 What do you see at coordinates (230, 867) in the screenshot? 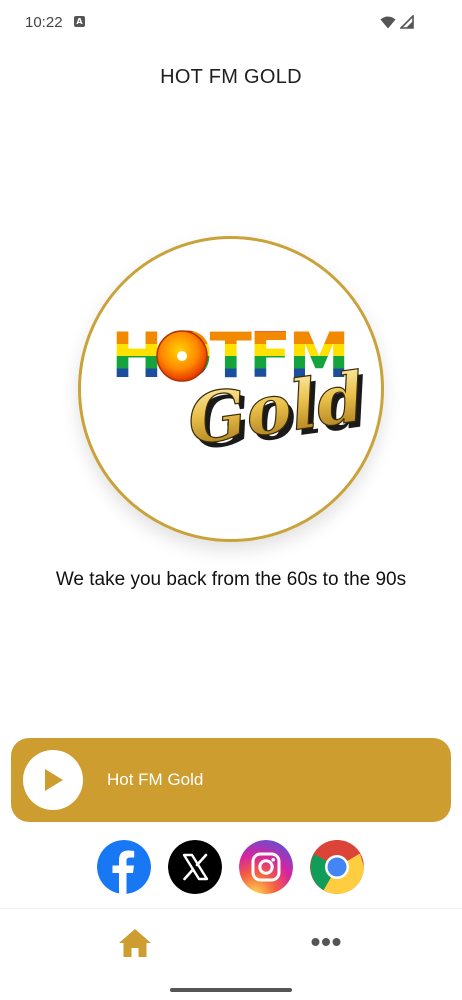
I see `social-links` at bounding box center [230, 867].